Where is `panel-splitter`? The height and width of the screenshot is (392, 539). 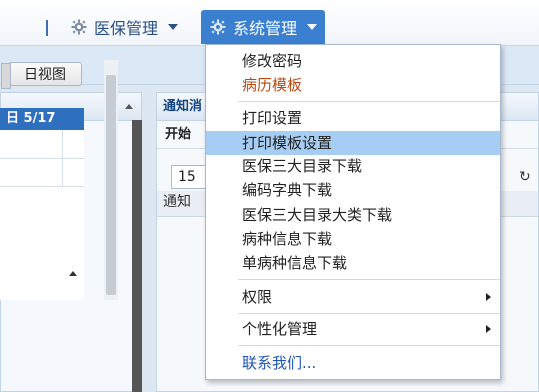
panel-splitter is located at coordinates (137, 256).